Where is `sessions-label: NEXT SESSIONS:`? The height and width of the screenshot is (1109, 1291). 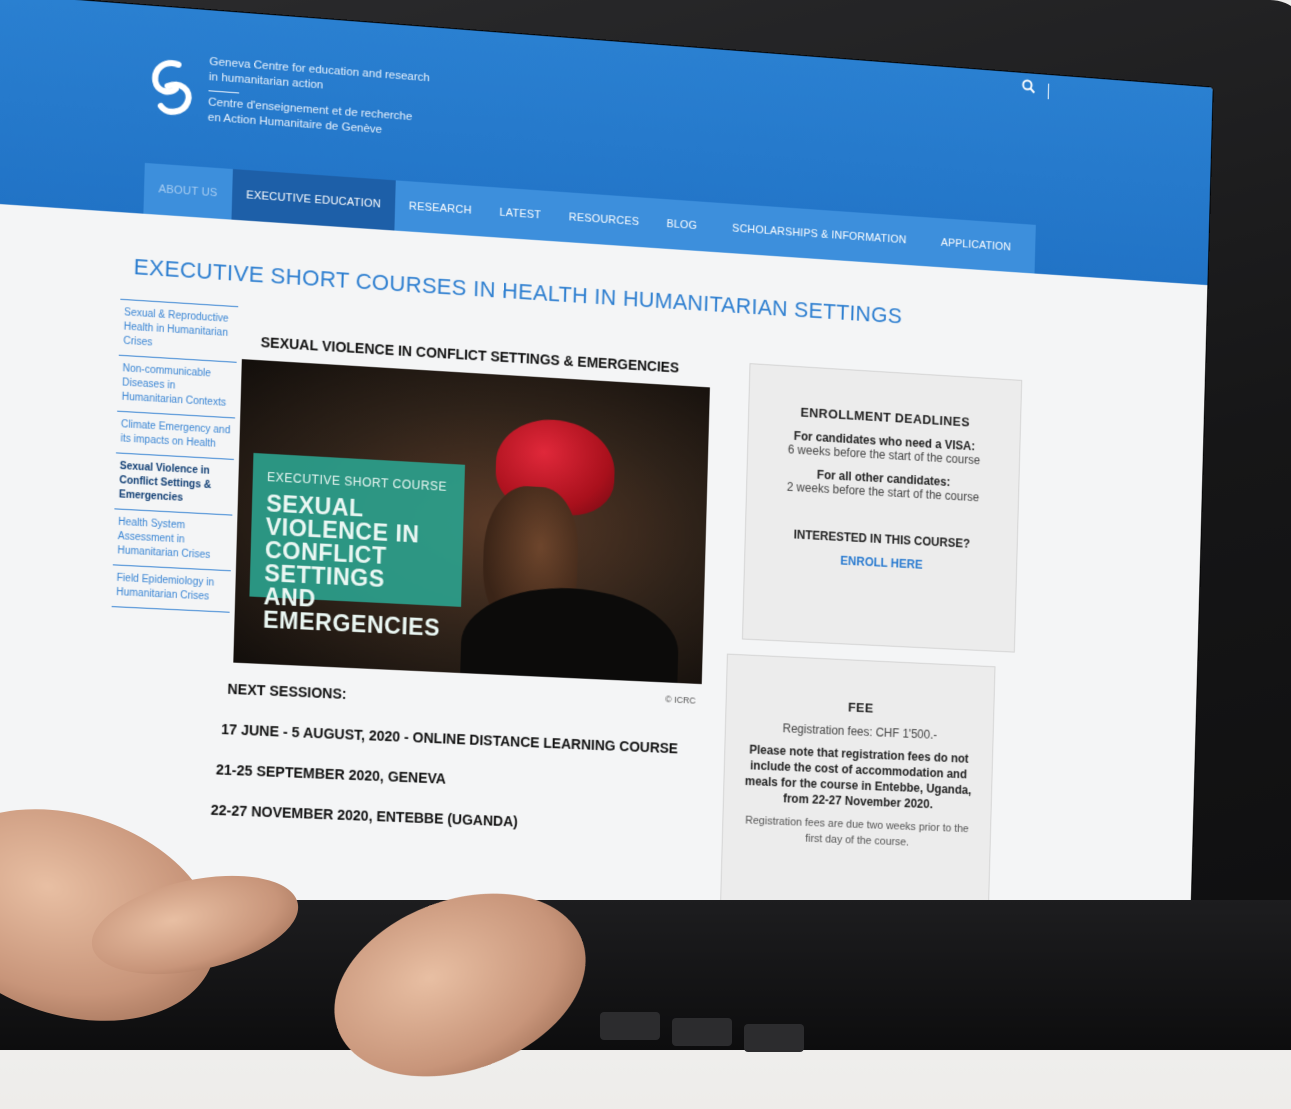 sessions-label: NEXT SESSIONS: is located at coordinates (287, 691).